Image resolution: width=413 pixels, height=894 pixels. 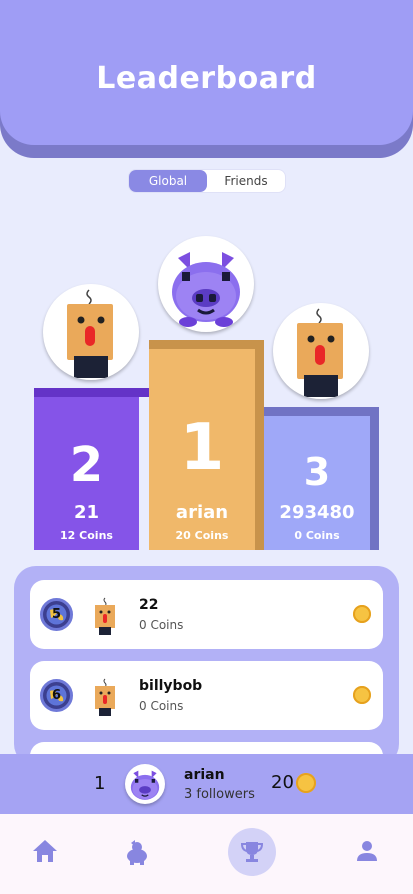 What do you see at coordinates (86, 535) in the screenshot?
I see `podium-second-coins: 12 Coins` at bounding box center [86, 535].